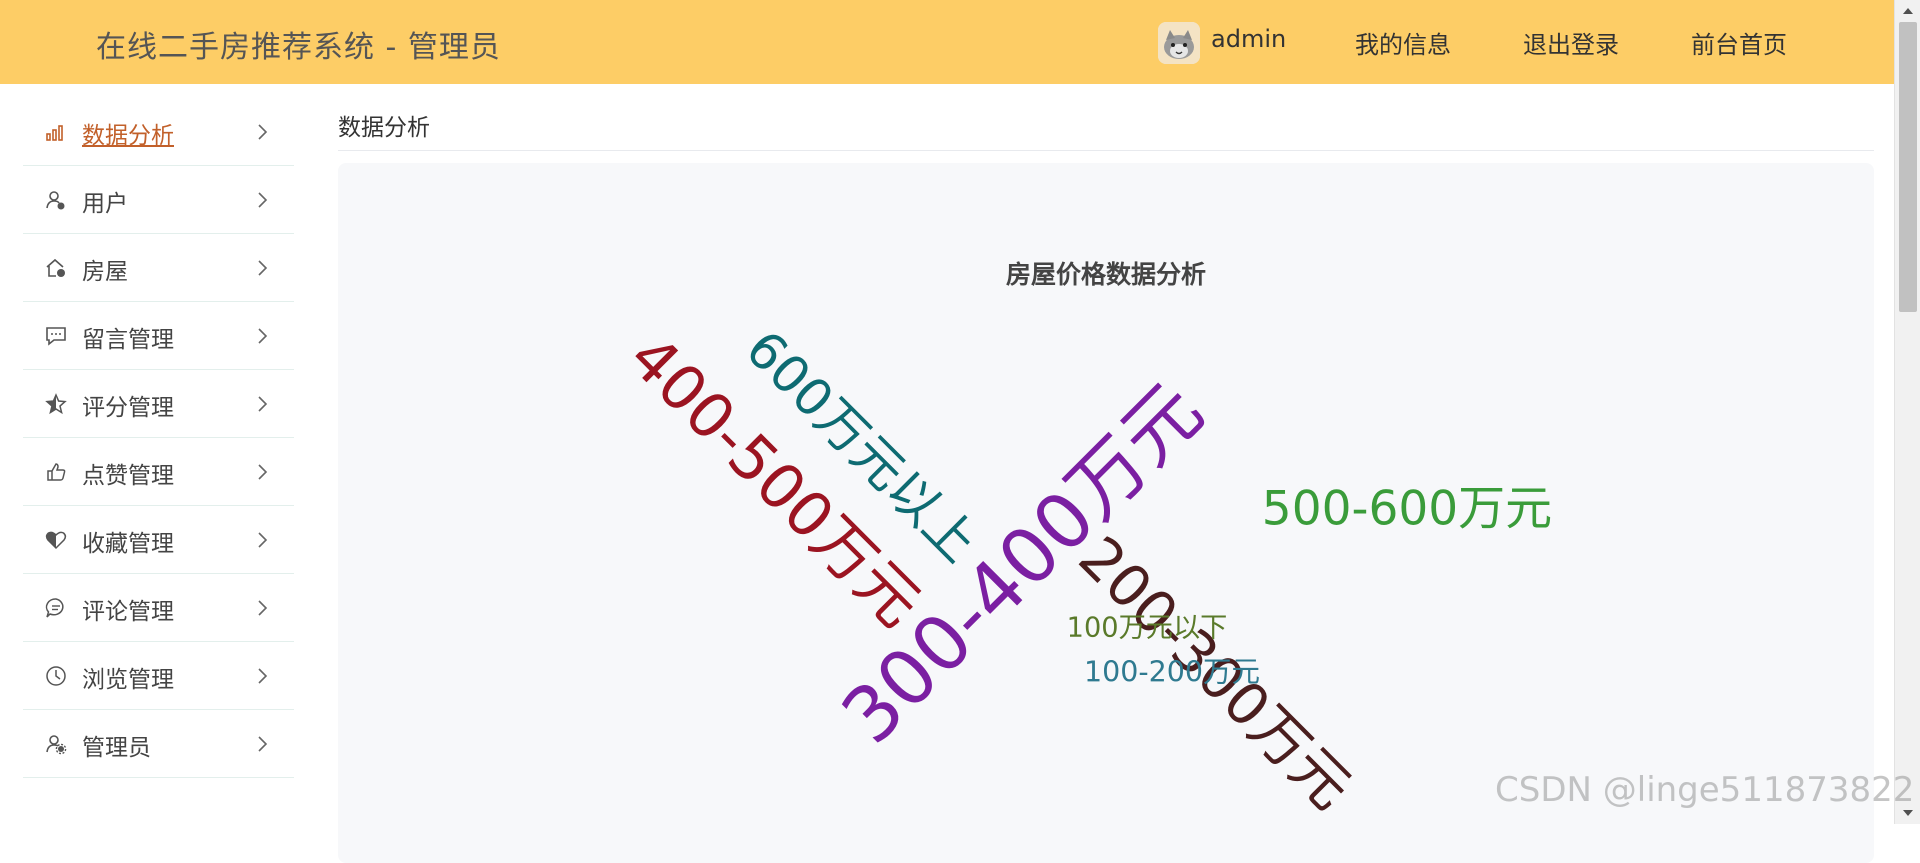  What do you see at coordinates (56, 404) in the screenshot?
I see `star-icon` at bounding box center [56, 404].